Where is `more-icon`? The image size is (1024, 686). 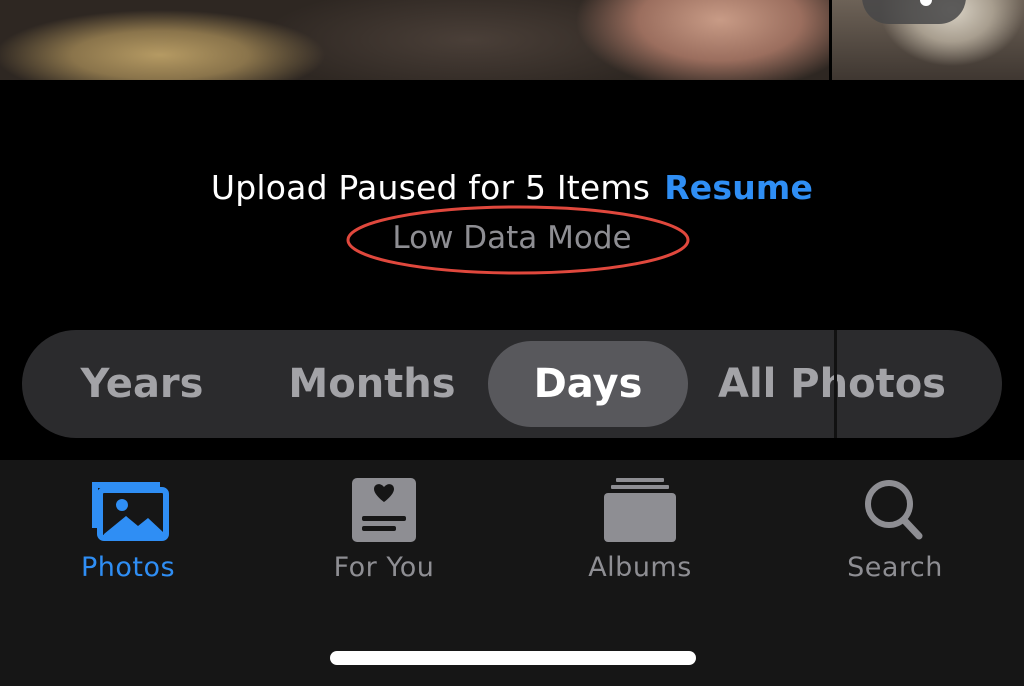 more-icon is located at coordinates (926, 3).